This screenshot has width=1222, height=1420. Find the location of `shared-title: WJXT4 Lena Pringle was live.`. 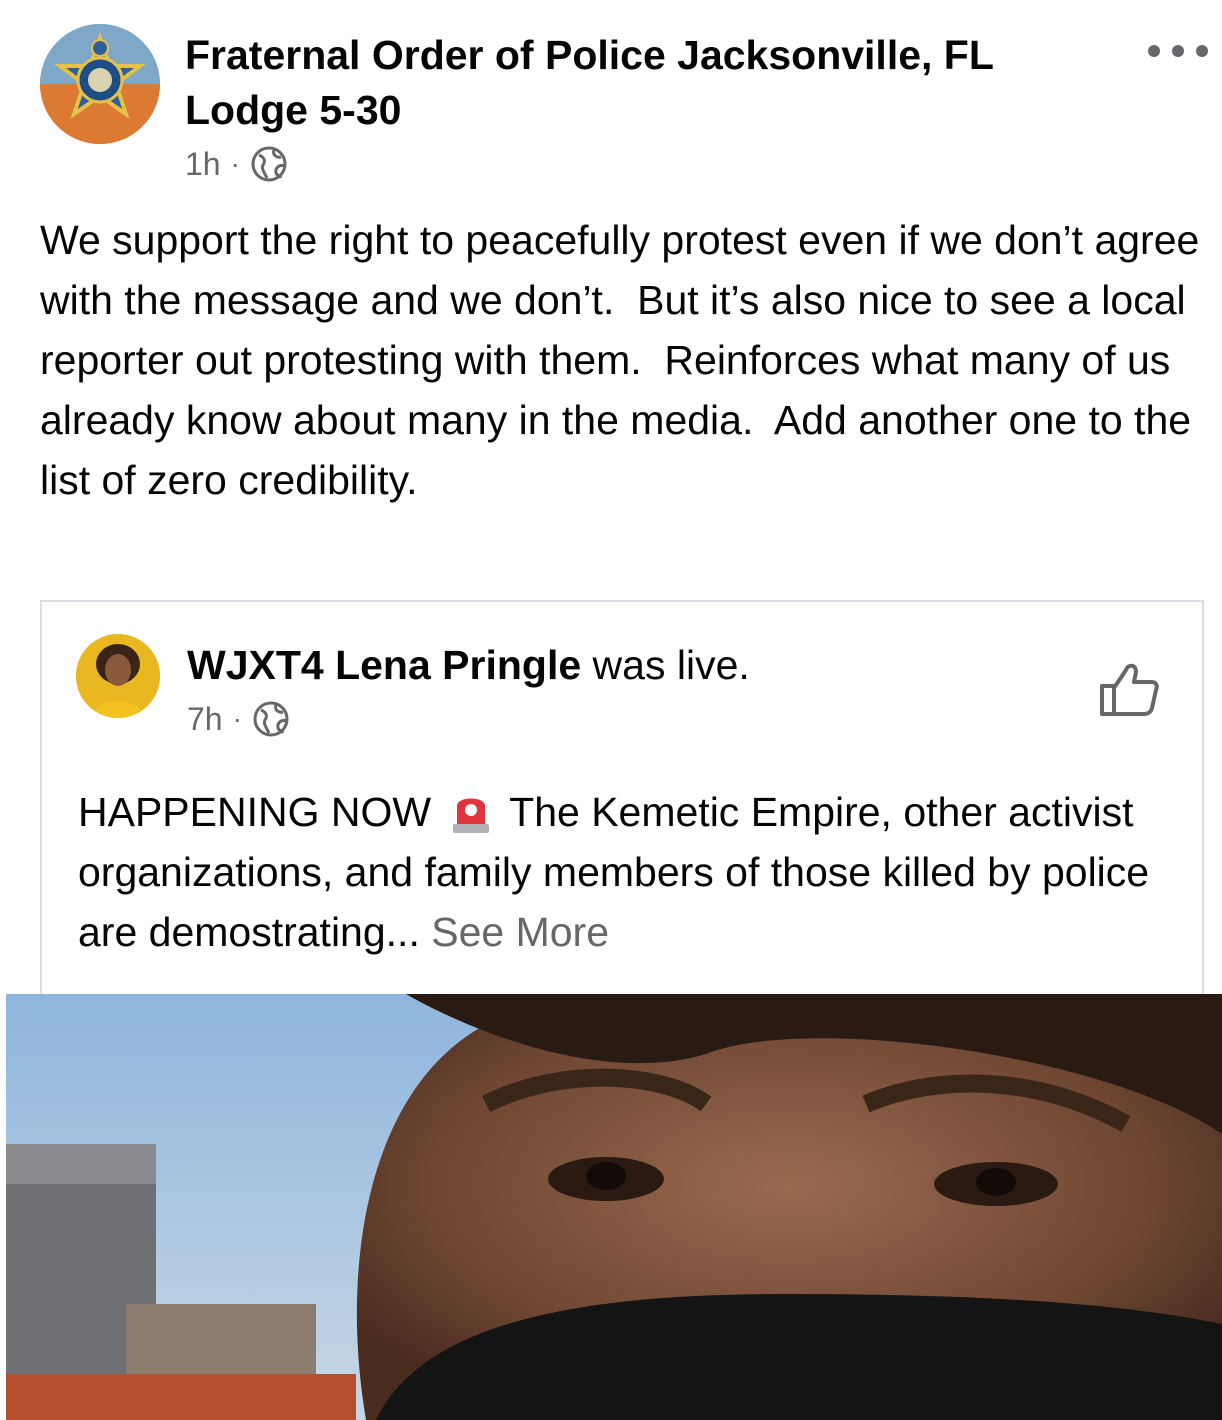

shared-title: WJXT4 Lena Pringle was live. is located at coordinates (468, 665).